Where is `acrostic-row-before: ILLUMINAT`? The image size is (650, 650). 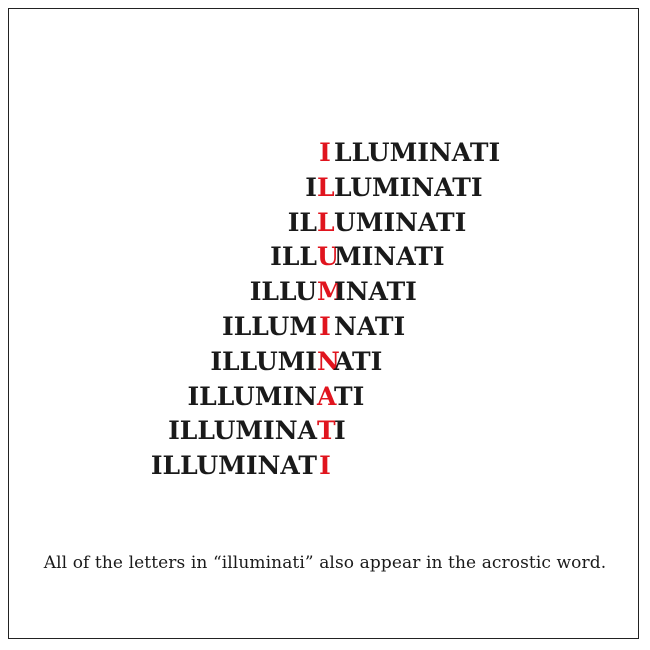 acrostic-row-before: ILLUMINAT is located at coordinates (233, 466).